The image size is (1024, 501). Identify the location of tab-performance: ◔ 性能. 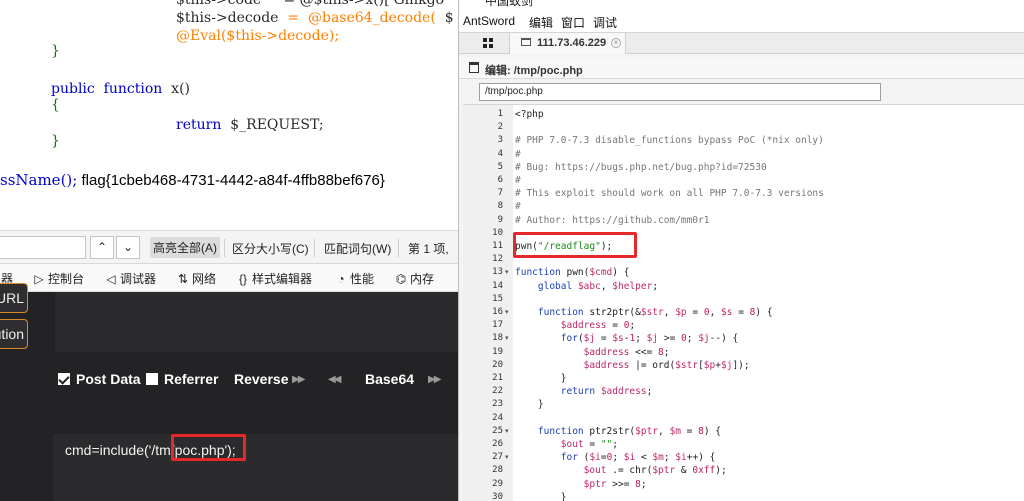
(354, 278).